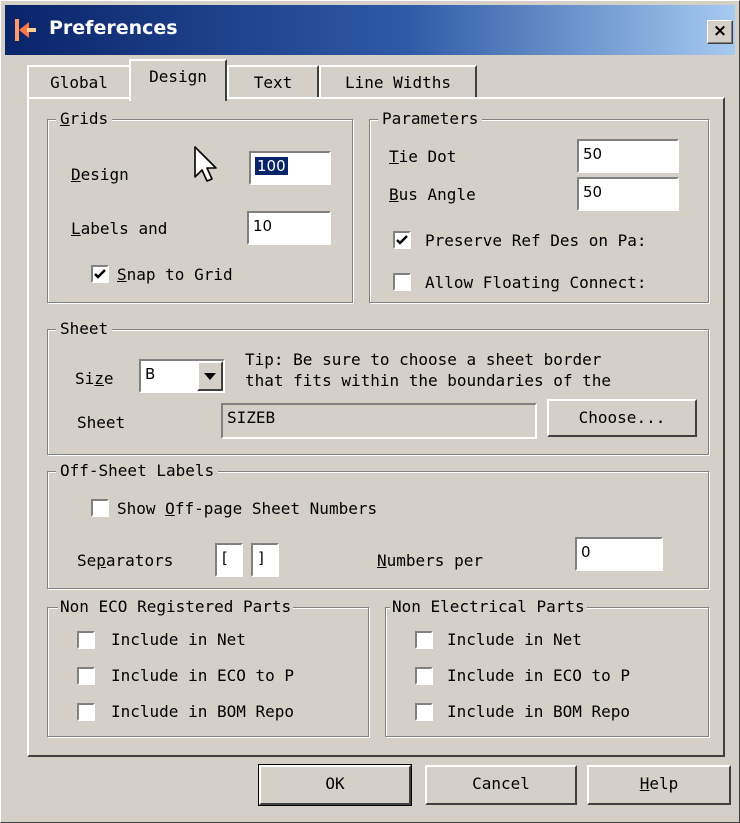 The width and height of the screenshot is (740, 823). I want to click on cancel-button: Cancel, so click(501, 785).